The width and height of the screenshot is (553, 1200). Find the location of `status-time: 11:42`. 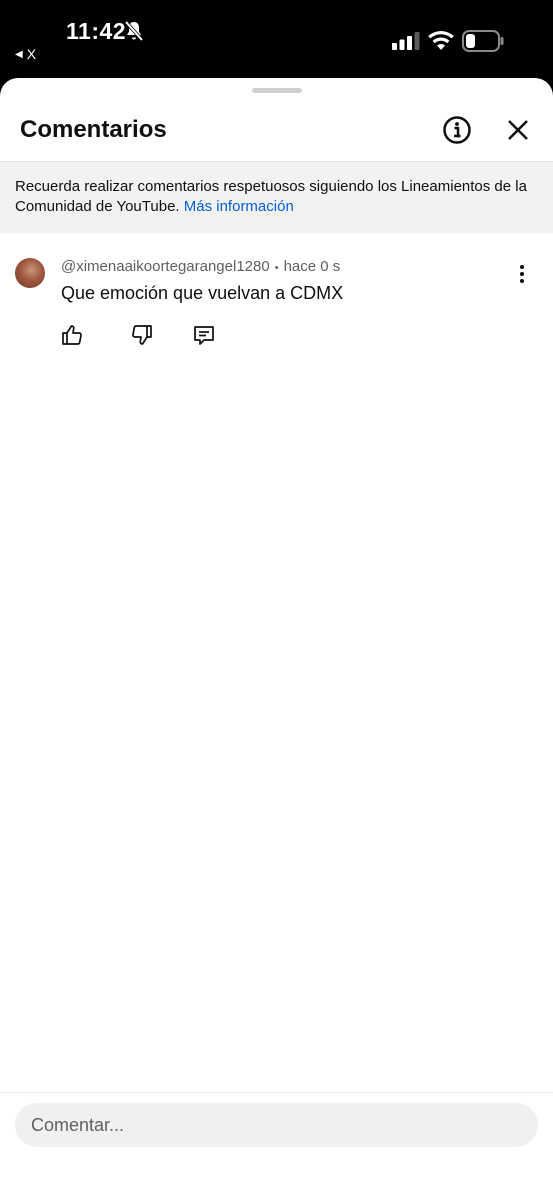

status-time: 11:42 is located at coordinates (96, 31).